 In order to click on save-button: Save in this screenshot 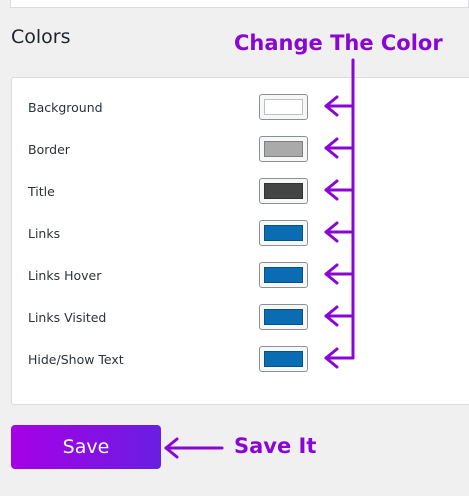, I will do `click(86, 447)`.